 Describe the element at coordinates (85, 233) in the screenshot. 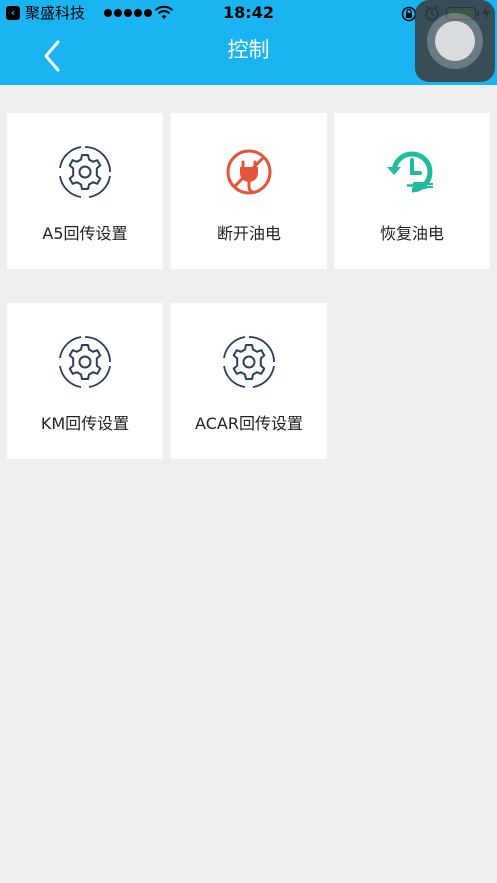

I see `tile-label: A5回传设置` at that location.